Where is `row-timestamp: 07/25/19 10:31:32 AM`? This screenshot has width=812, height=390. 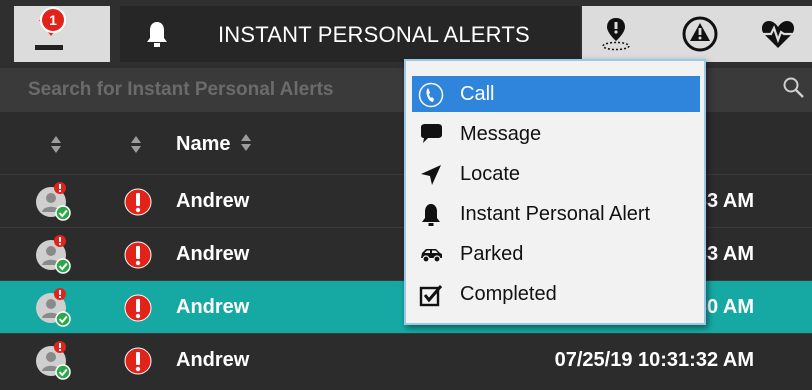 row-timestamp: 07/25/19 10:31:32 AM is located at coordinates (654, 360).